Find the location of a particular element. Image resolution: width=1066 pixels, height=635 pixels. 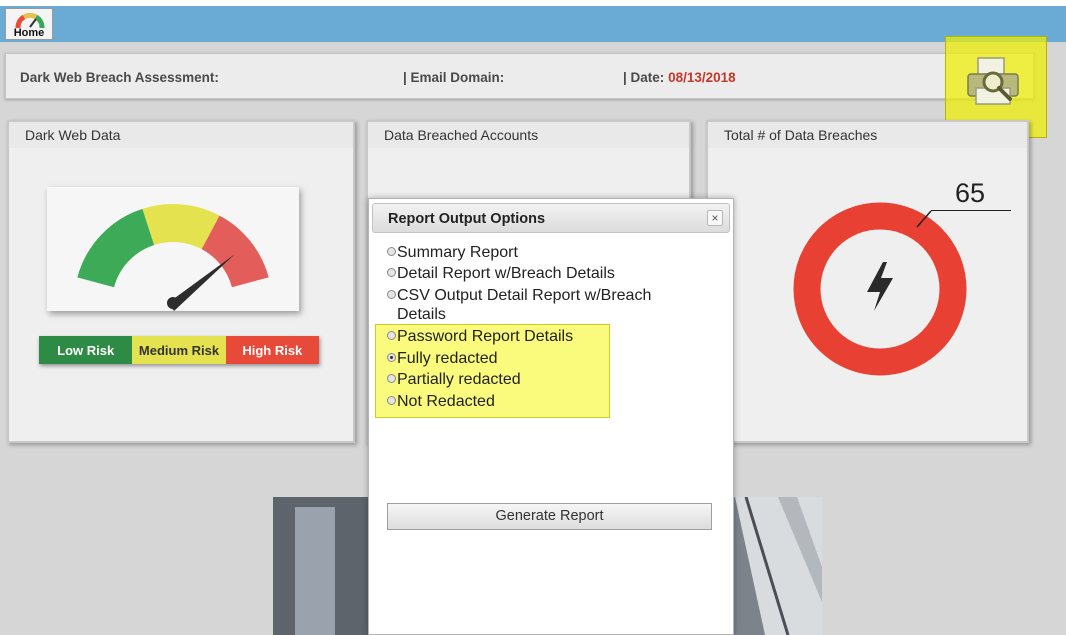

generate-report-button: Generate Report is located at coordinates (549, 516).